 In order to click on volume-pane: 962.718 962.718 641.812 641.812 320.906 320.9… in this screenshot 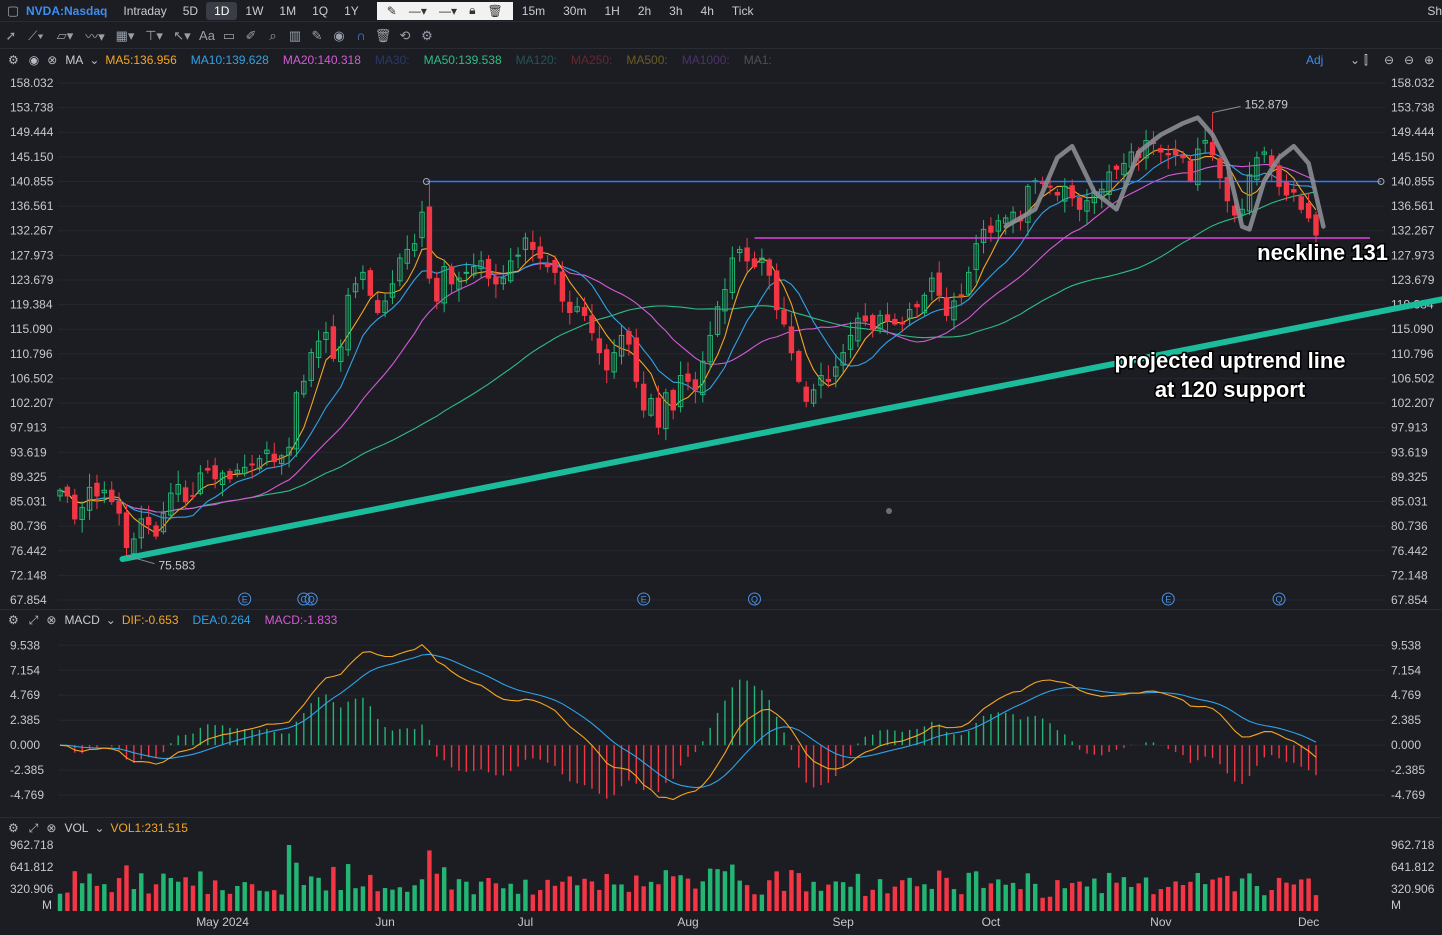, I will do `click(722, 883)`.